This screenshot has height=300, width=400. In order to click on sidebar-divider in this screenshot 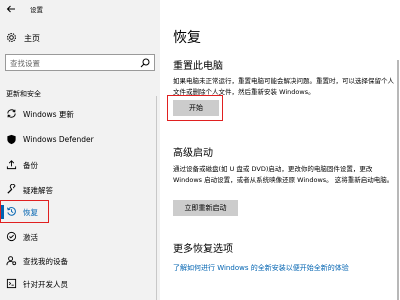, I will do `click(156, 198)`.